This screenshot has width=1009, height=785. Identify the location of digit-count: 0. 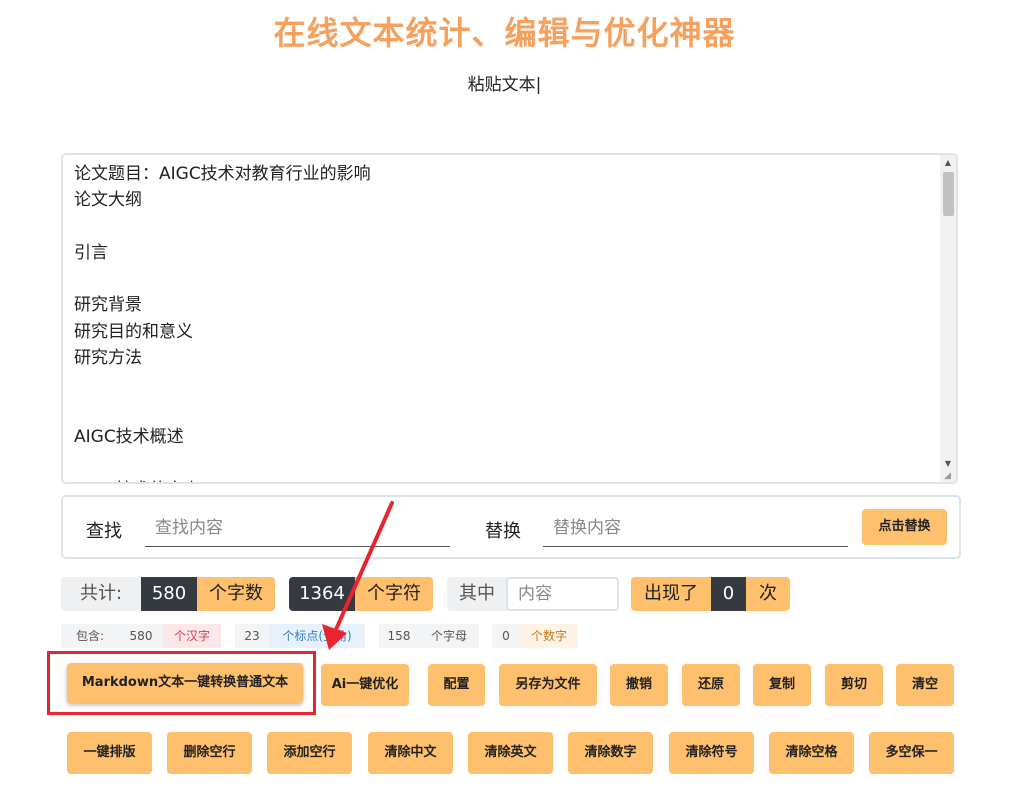
(506, 636).